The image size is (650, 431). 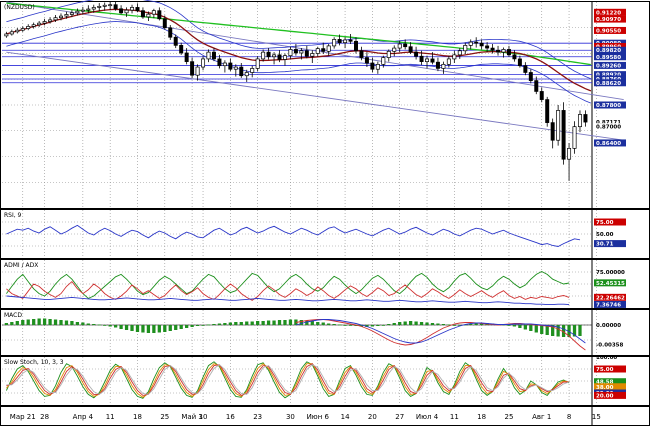 I want to click on adx-axis-label: 7.36746, so click(x=608, y=305).